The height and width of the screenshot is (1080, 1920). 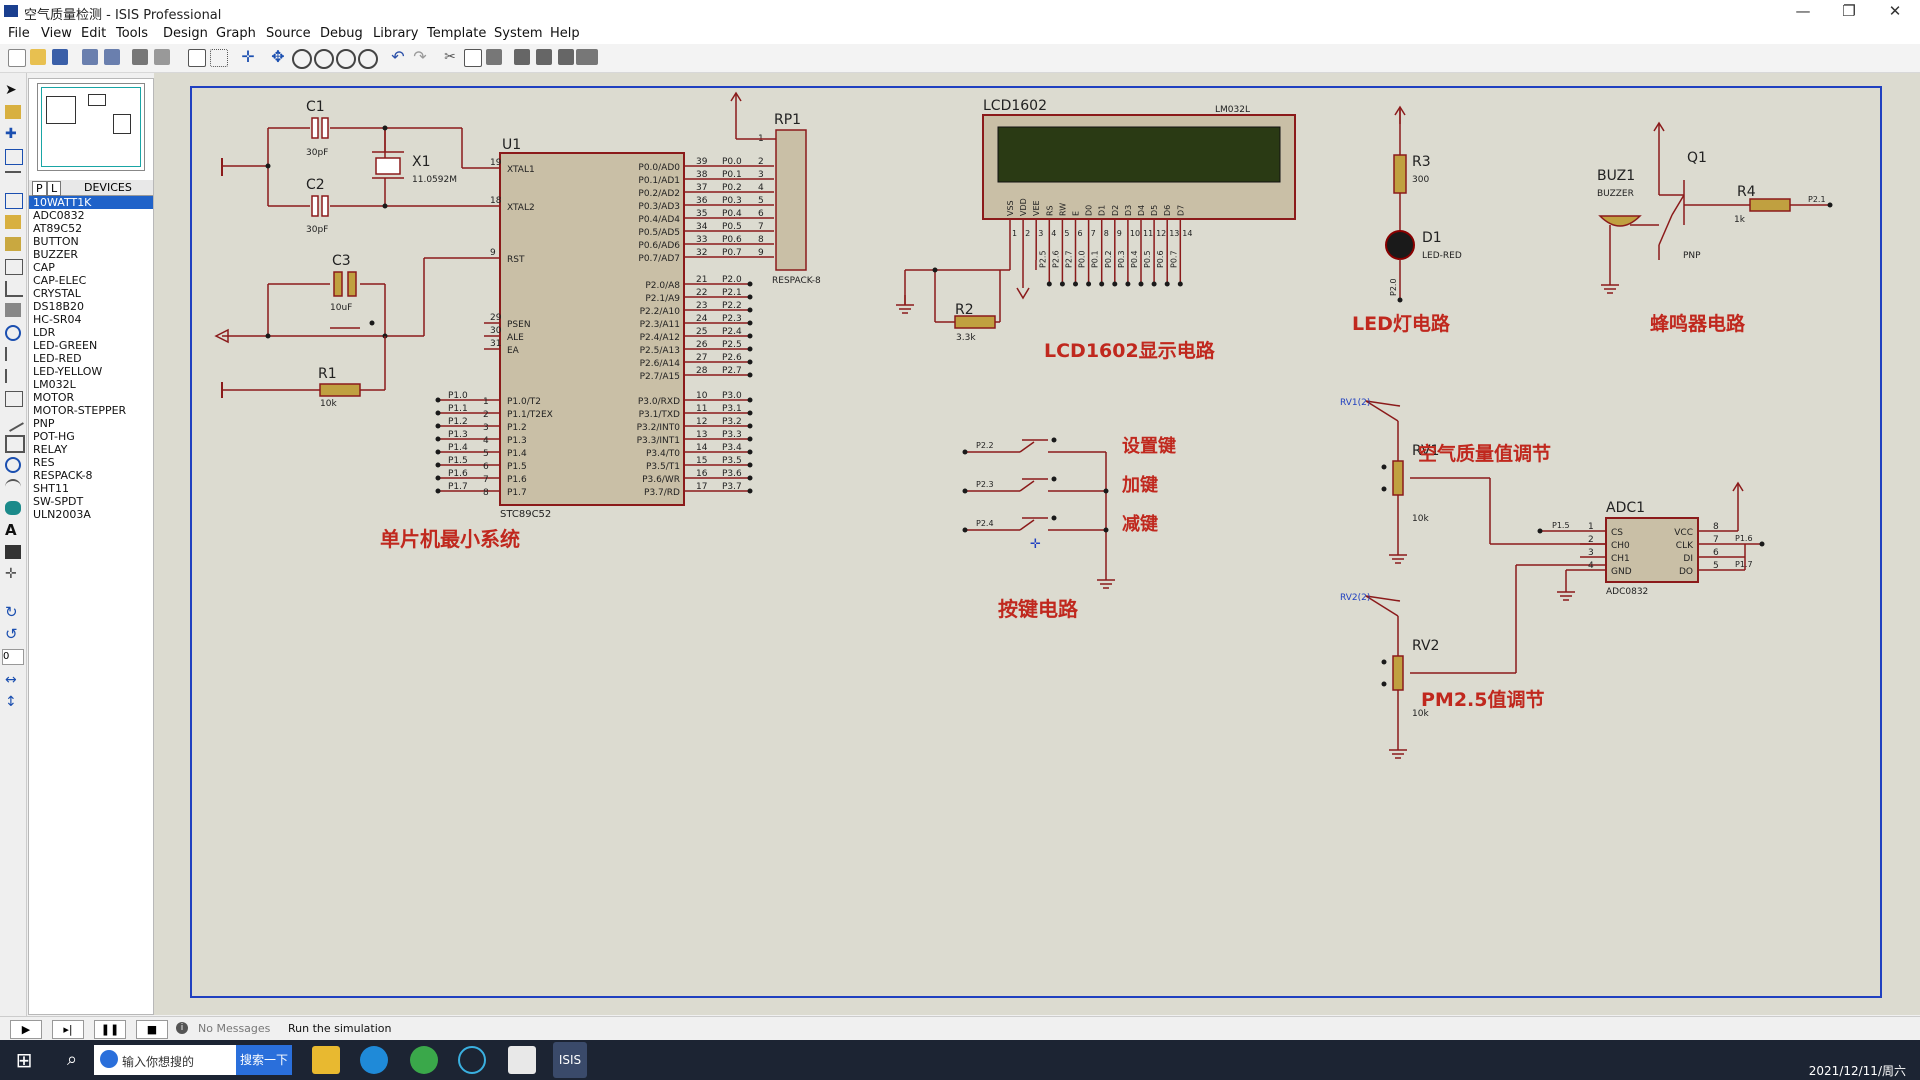 I want to click on lcd-pin-name: VEE, so click(x=1036, y=208).